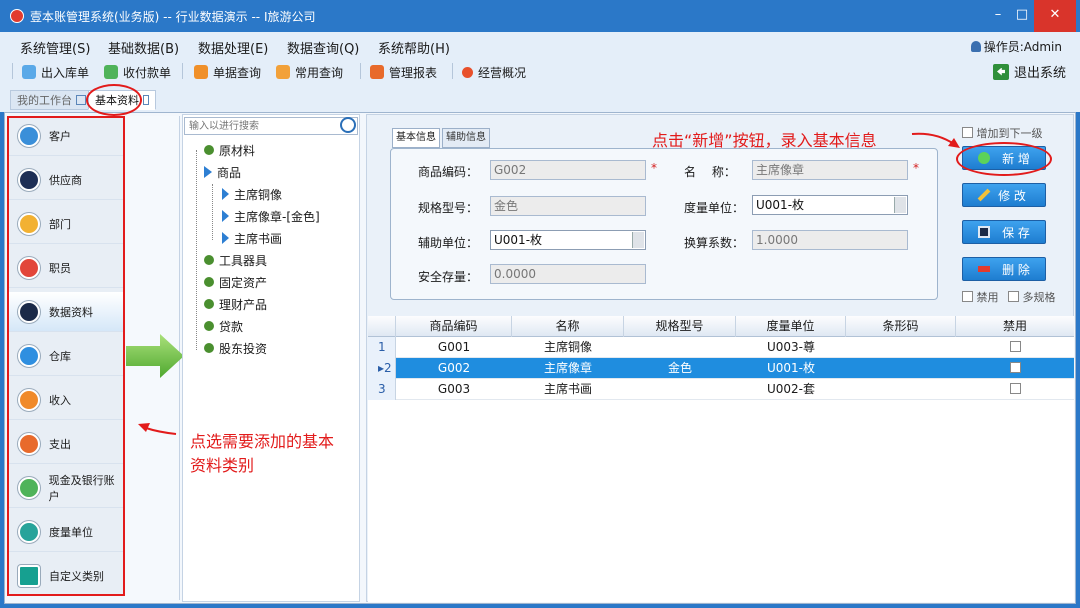  Describe the element at coordinates (466, 138) in the screenshot. I see `tab-aux-info: 辅助信息` at that location.